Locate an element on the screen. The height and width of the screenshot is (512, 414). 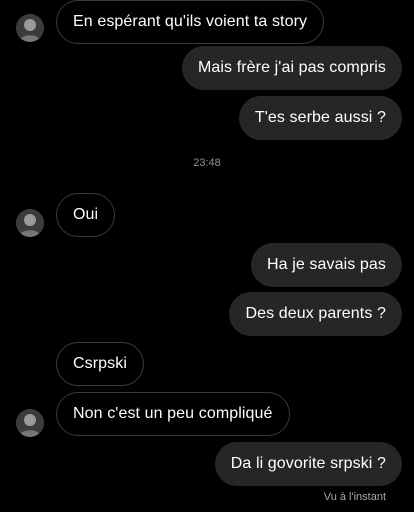
message-text: T'es serbe aussi ? is located at coordinates (320, 117).